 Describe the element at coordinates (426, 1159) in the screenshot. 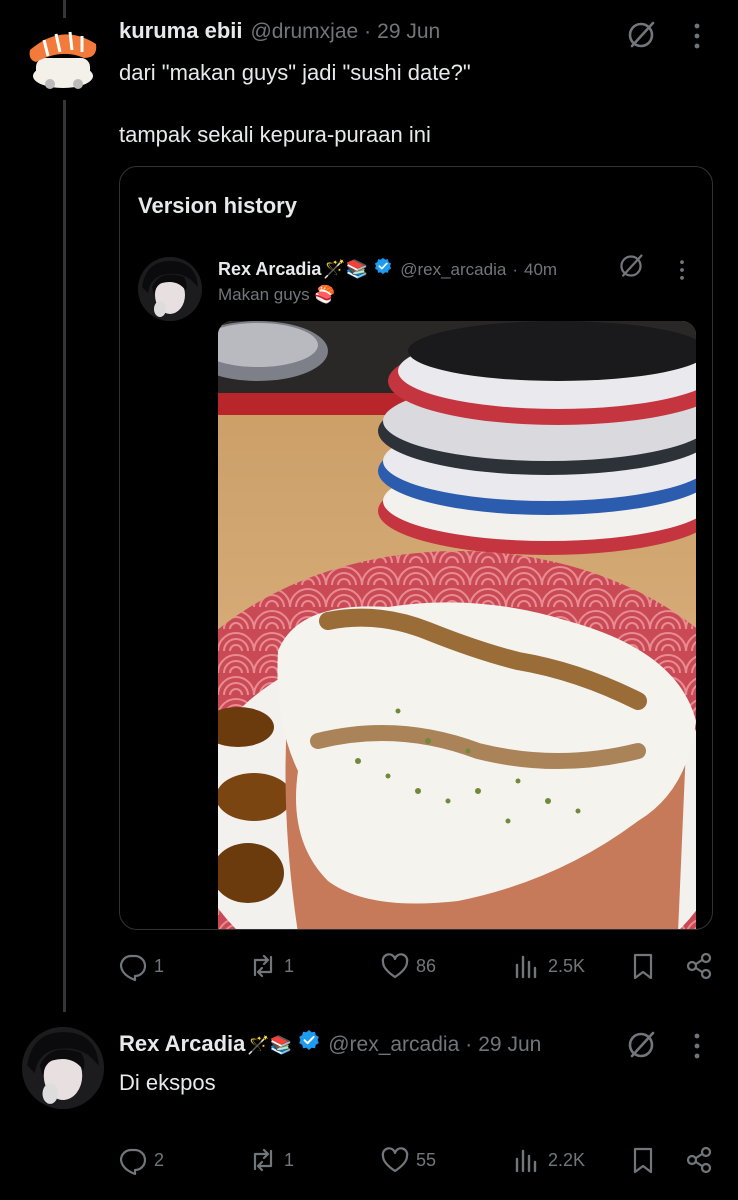

I see `like-count: 55` at that location.